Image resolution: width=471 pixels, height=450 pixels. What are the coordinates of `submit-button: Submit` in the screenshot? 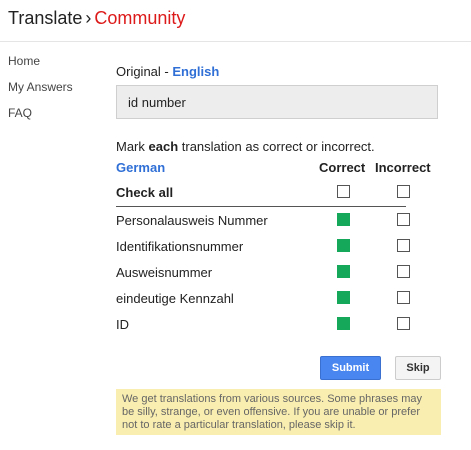 It's located at (350, 368).